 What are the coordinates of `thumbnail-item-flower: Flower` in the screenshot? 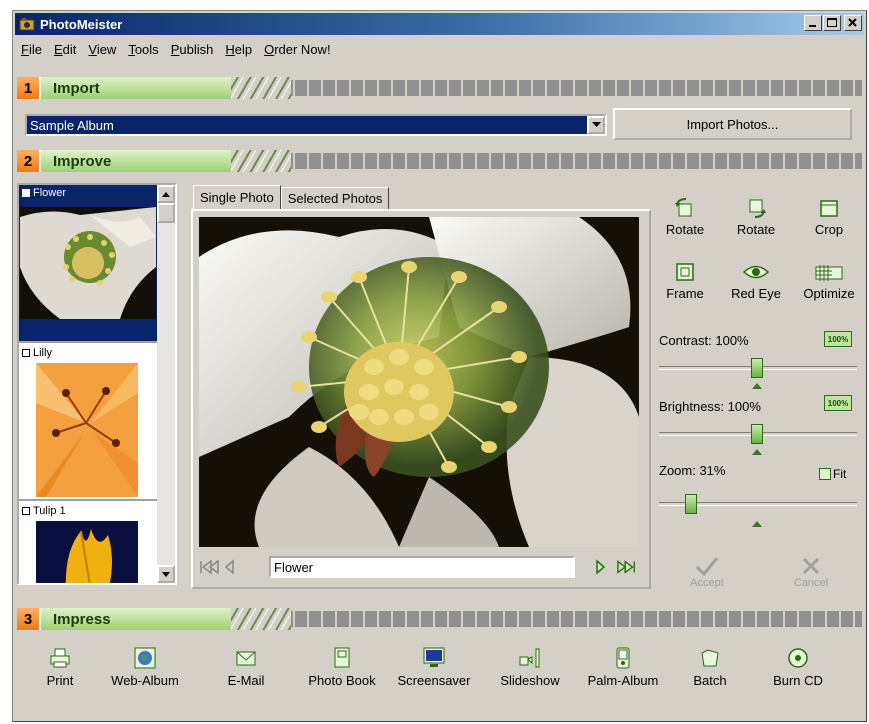 It's located at (88, 264).